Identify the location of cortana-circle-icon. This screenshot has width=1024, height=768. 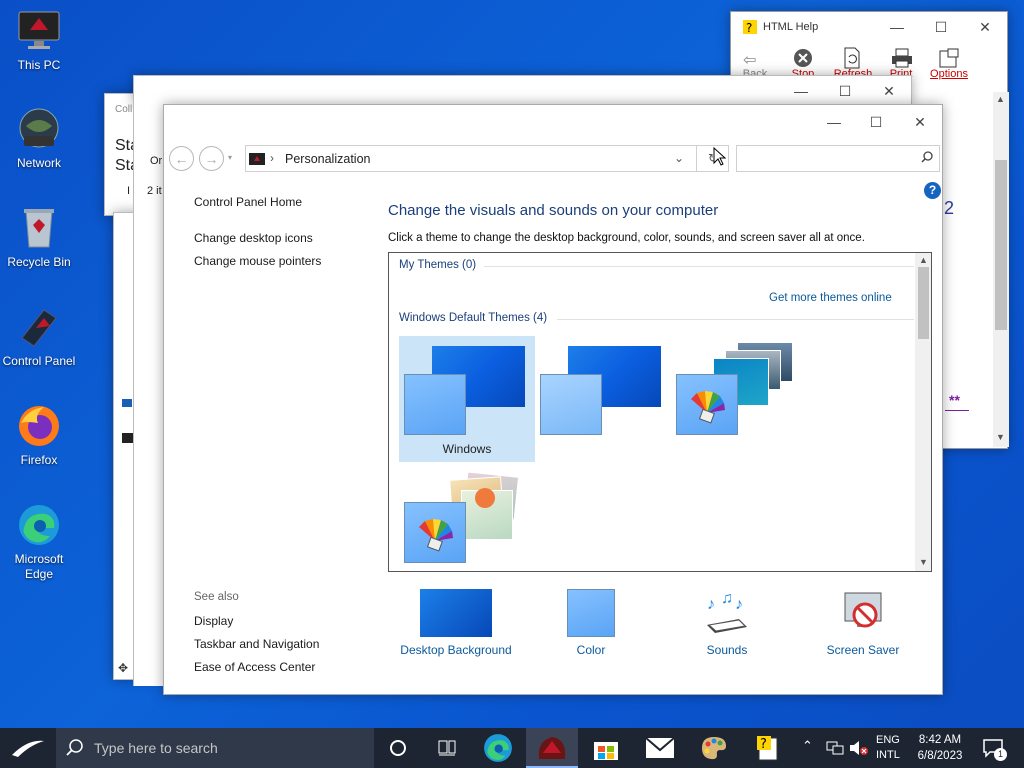
(398, 748).